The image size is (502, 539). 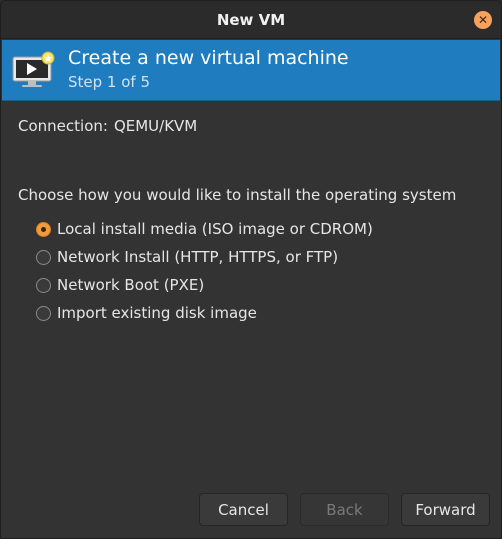 I want to click on forward-button: Forward, so click(x=445, y=509).